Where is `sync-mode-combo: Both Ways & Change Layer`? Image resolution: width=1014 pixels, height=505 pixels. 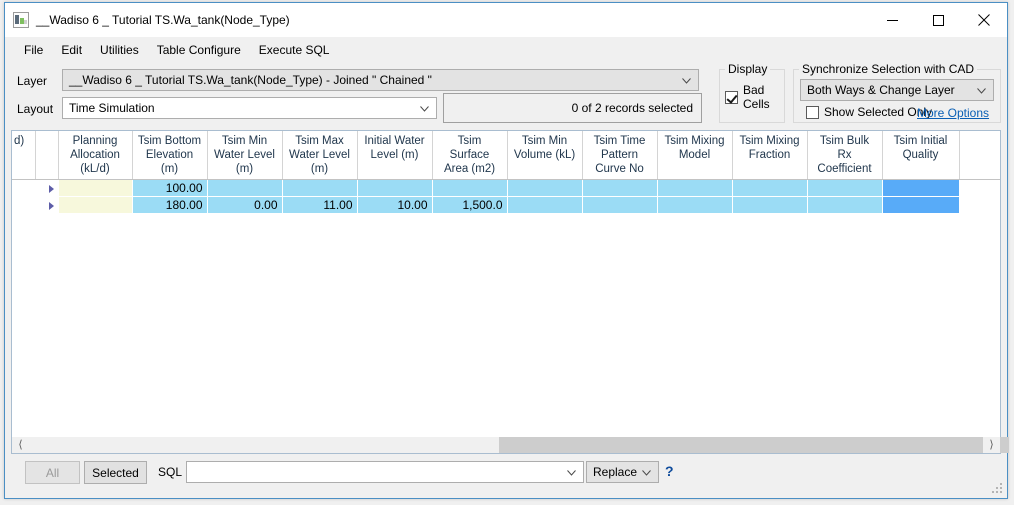 sync-mode-combo: Both Ways & Change Layer is located at coordinates (897, 90).